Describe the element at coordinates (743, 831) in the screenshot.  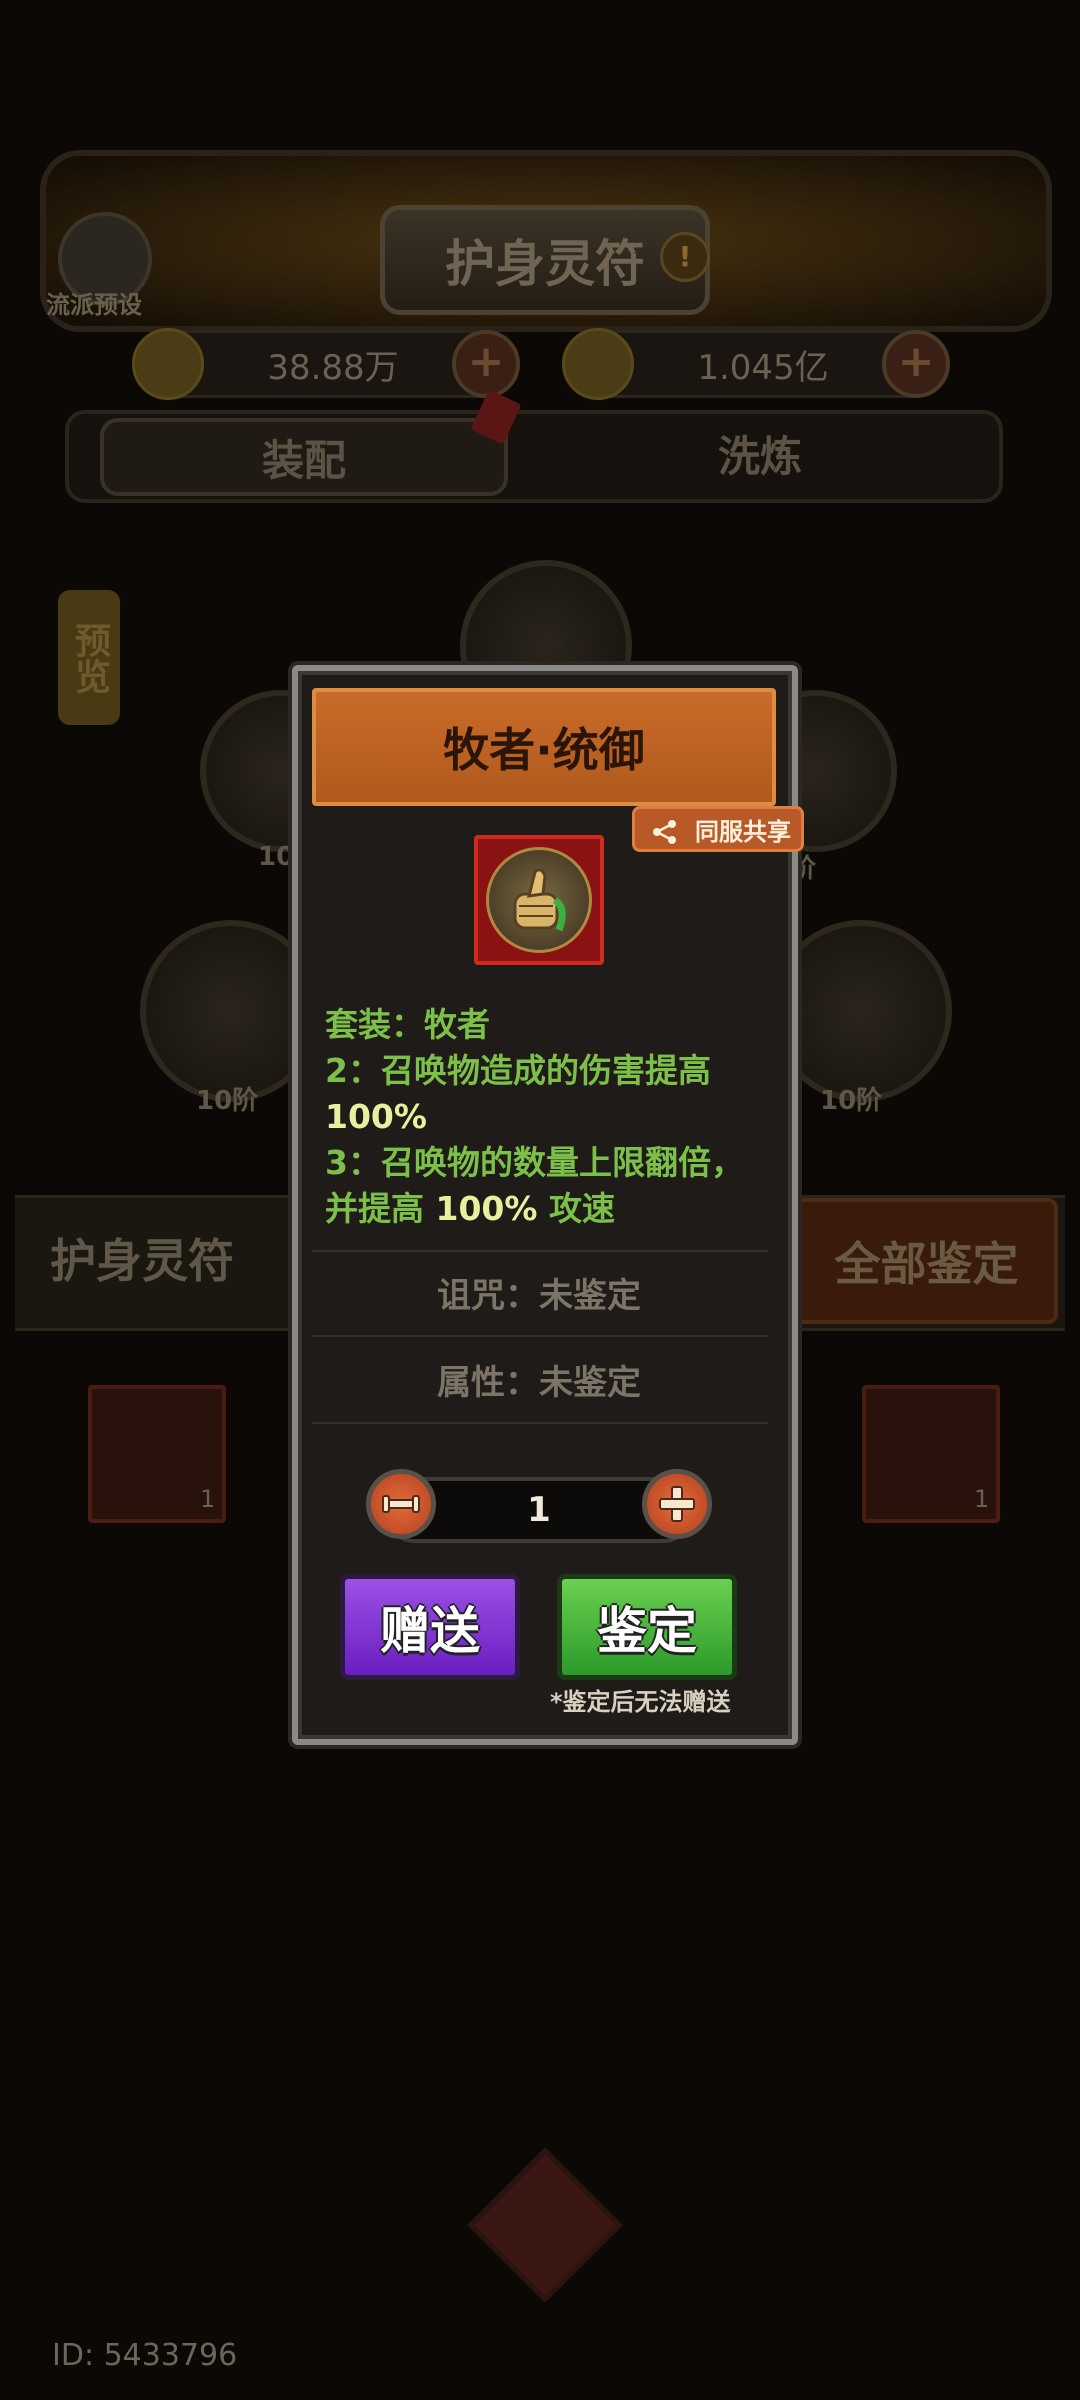
I see `share-label: 同服共享` at that location.